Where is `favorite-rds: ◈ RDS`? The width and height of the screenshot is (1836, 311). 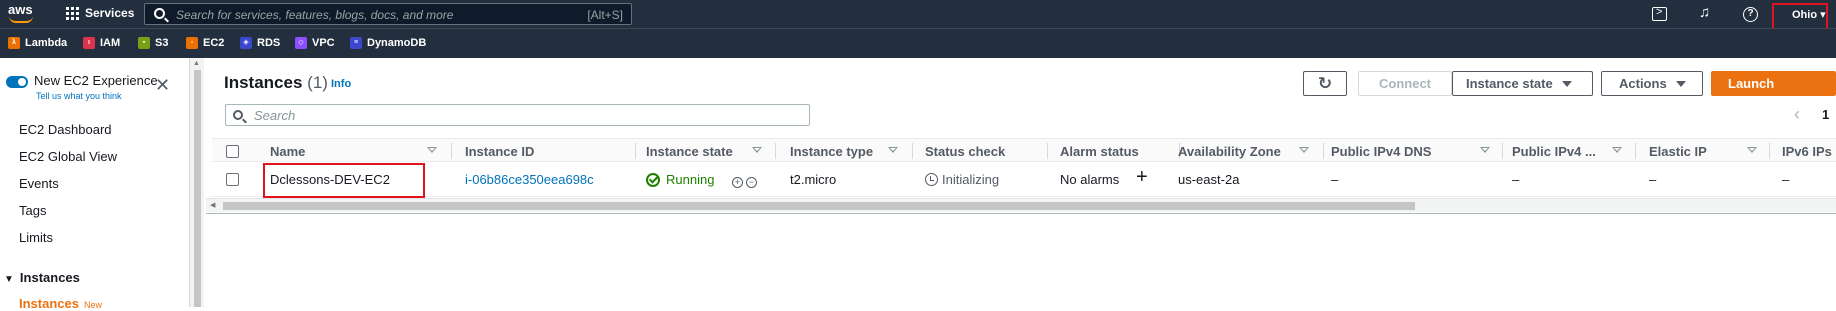 favorite-rds: ◈ RDS is located at coordinates (260, 43).